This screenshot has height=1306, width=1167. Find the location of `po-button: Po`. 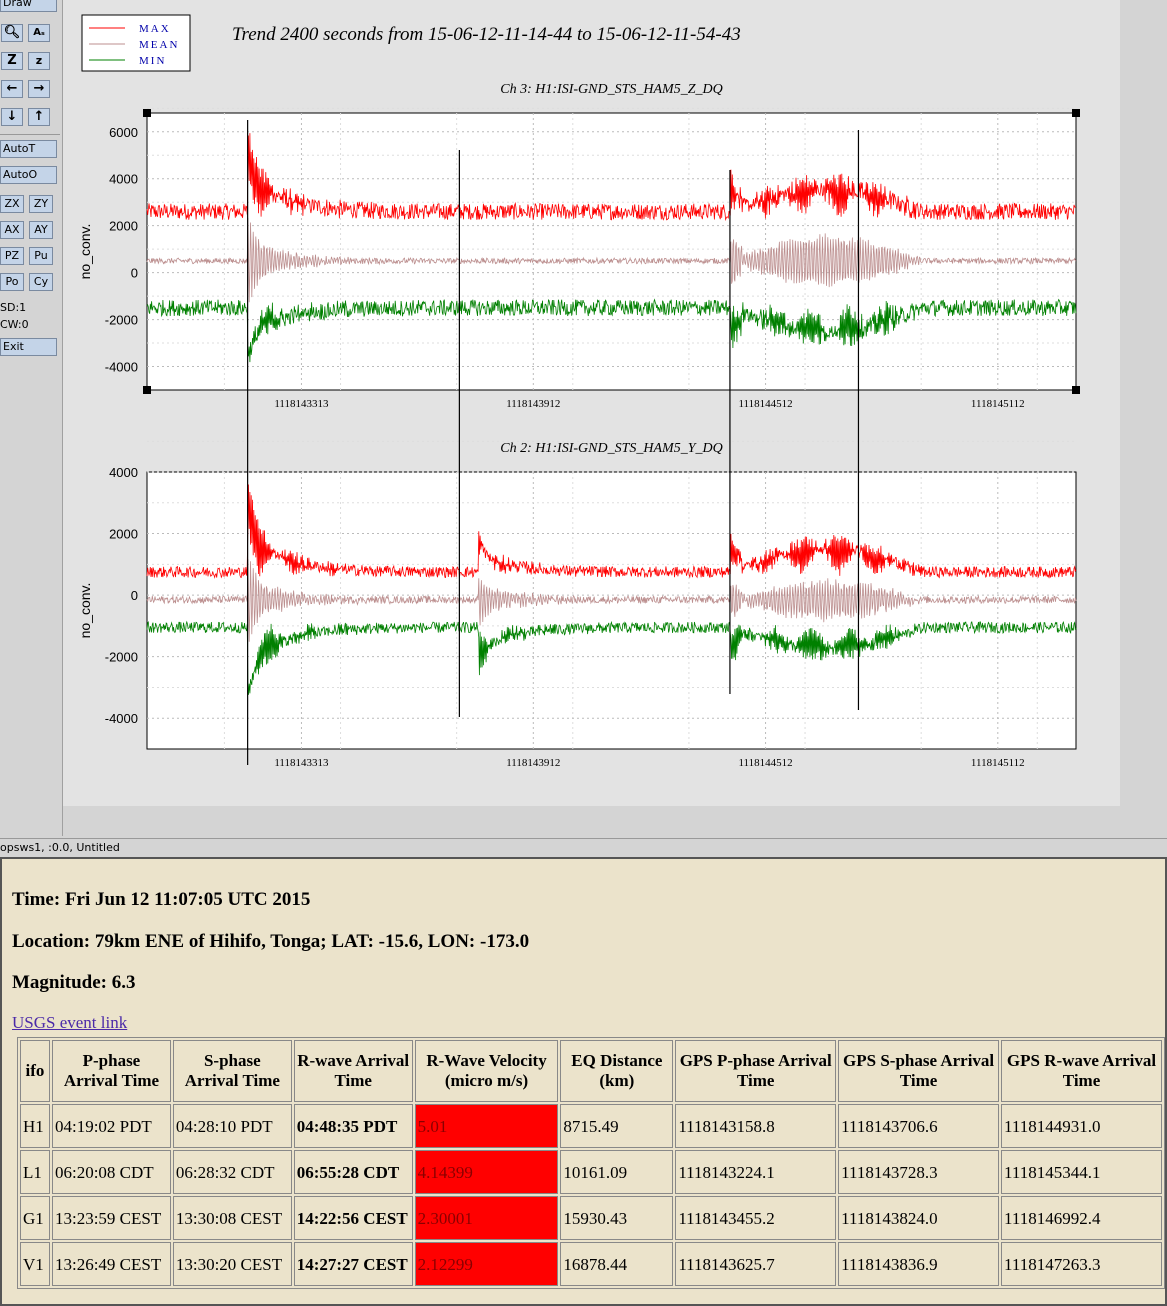

po-button: Po is located at coordinates (12, 282).